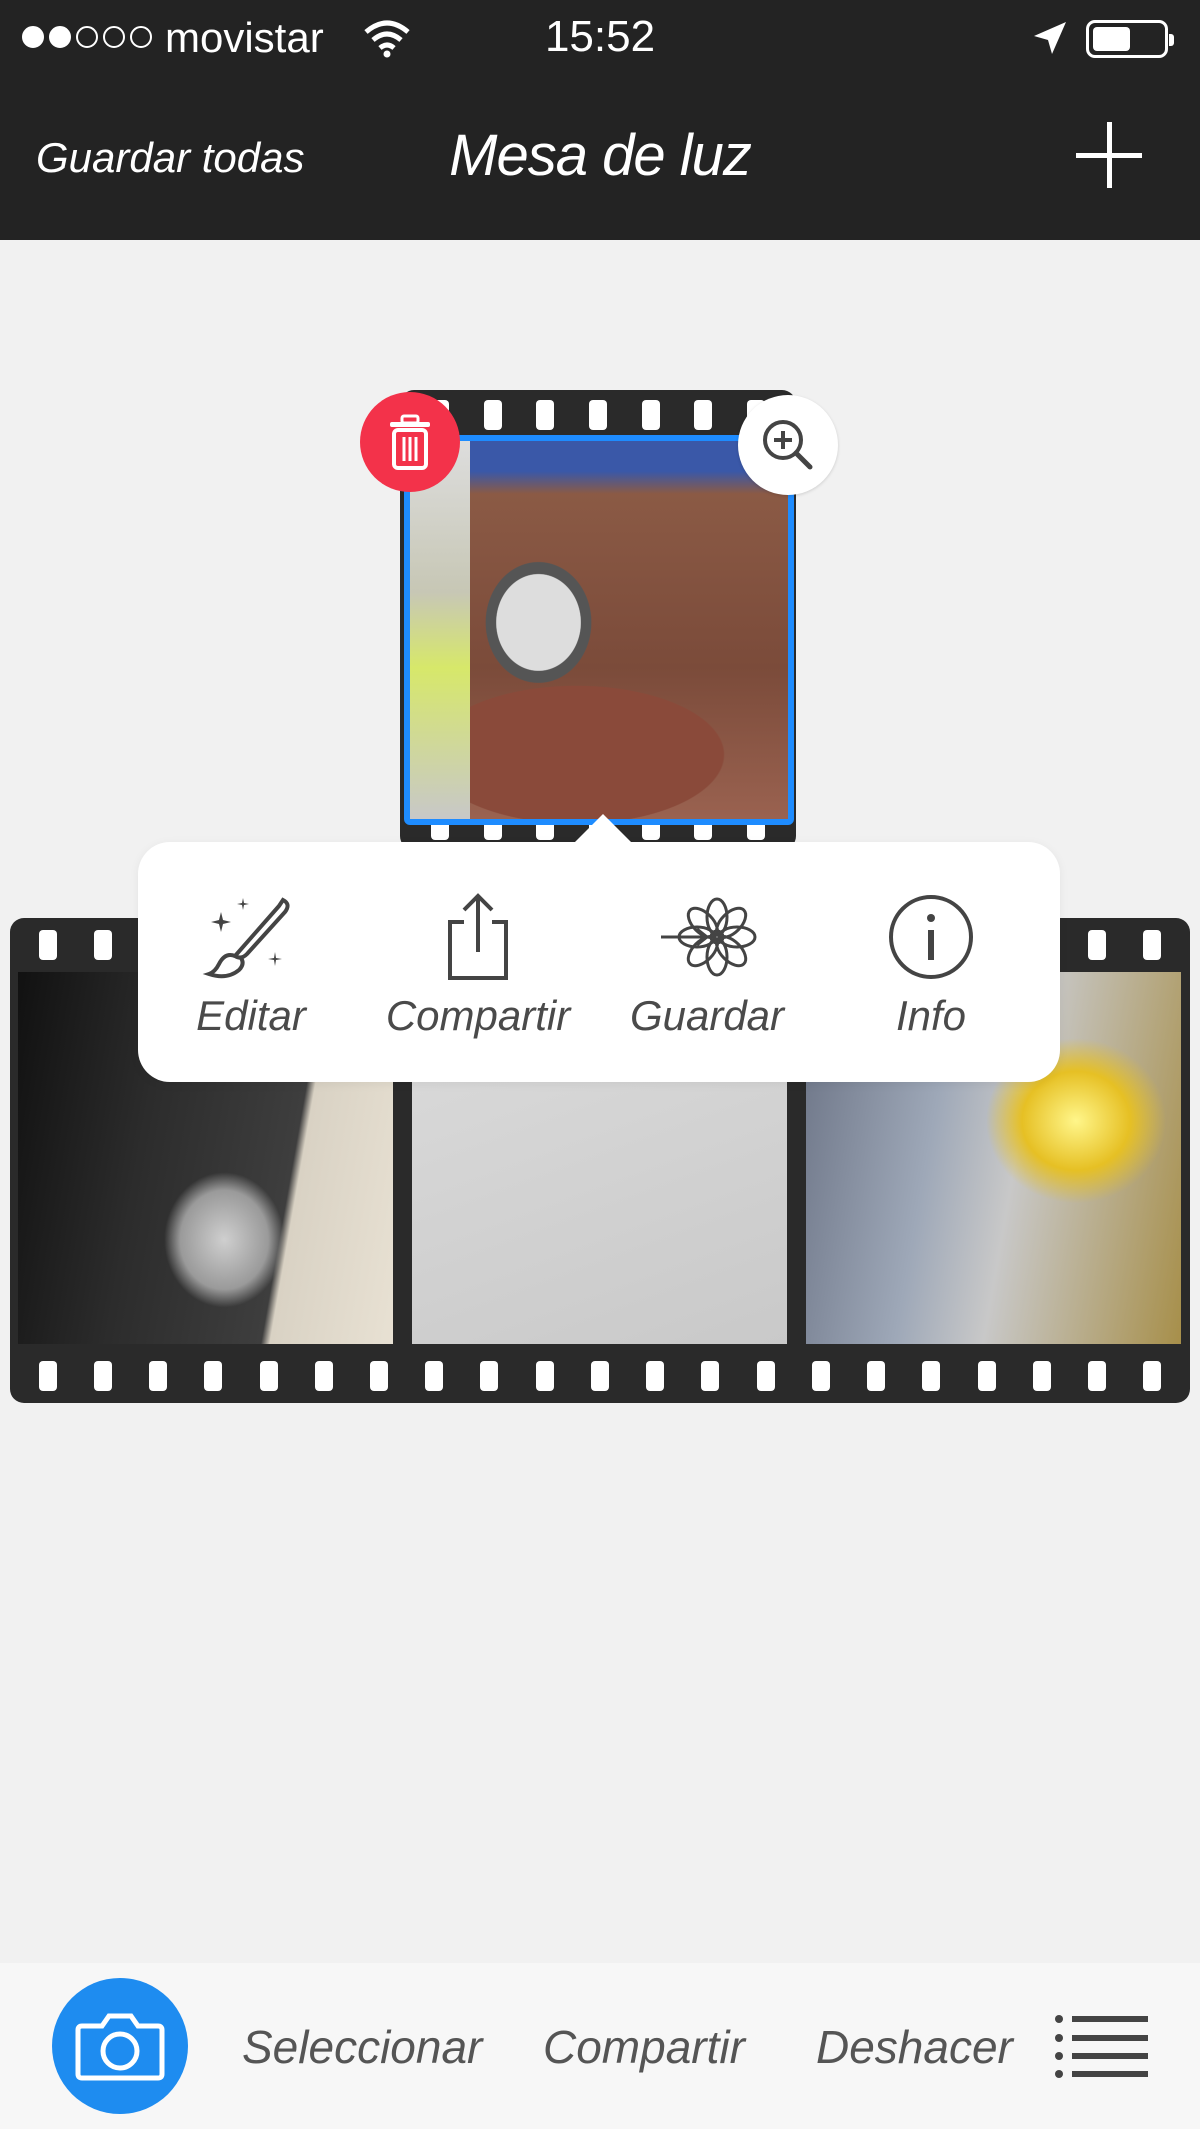  I want to click on save-flower-icon, so click(709, 937).